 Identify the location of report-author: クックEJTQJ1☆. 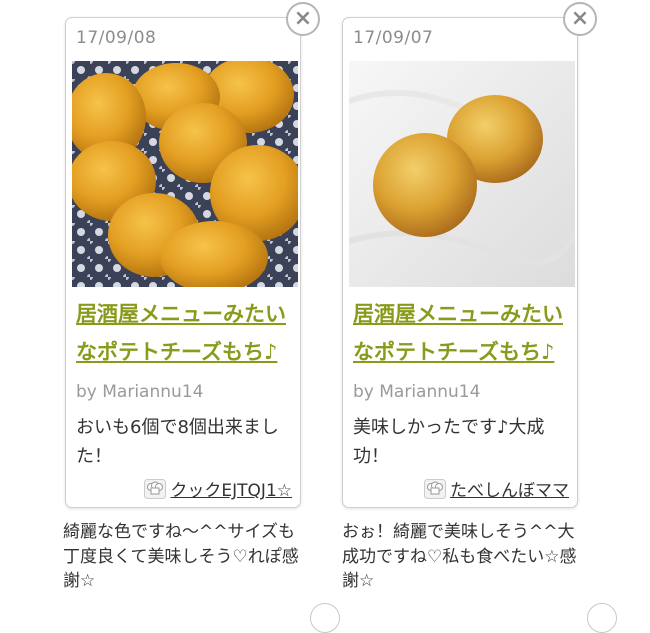
(218, 488).